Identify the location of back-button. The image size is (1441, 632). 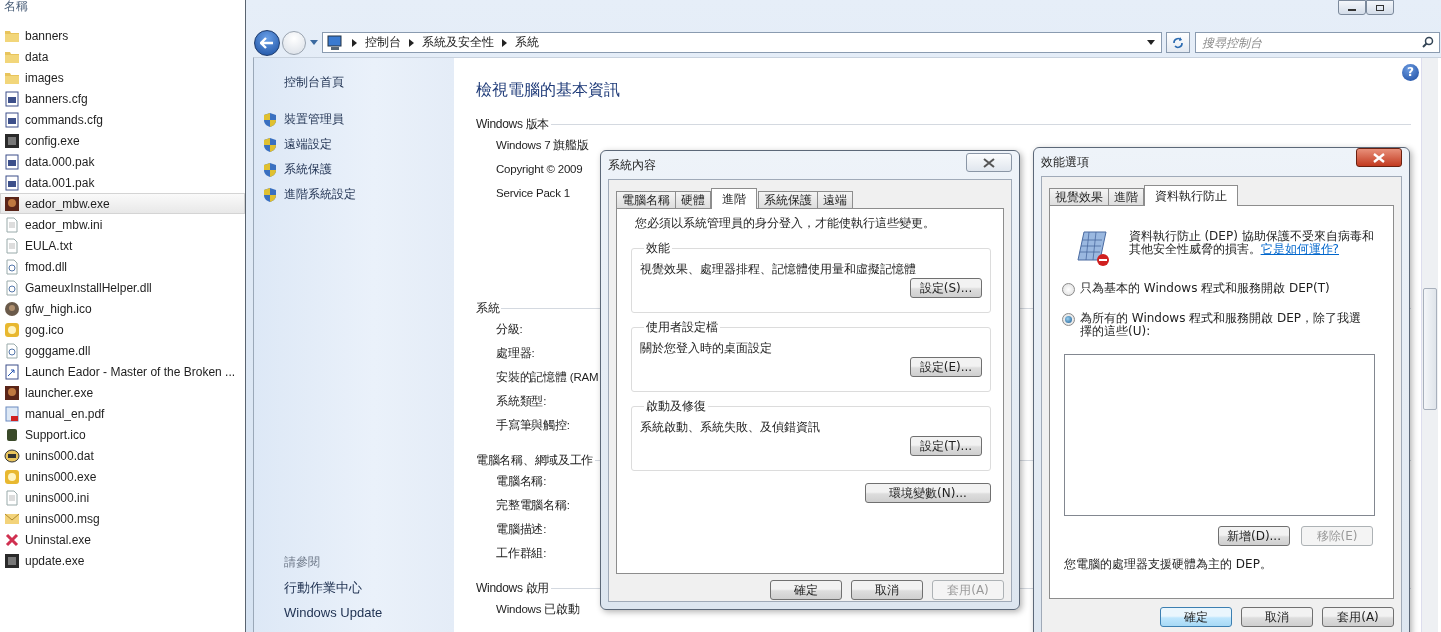
(267, 42).